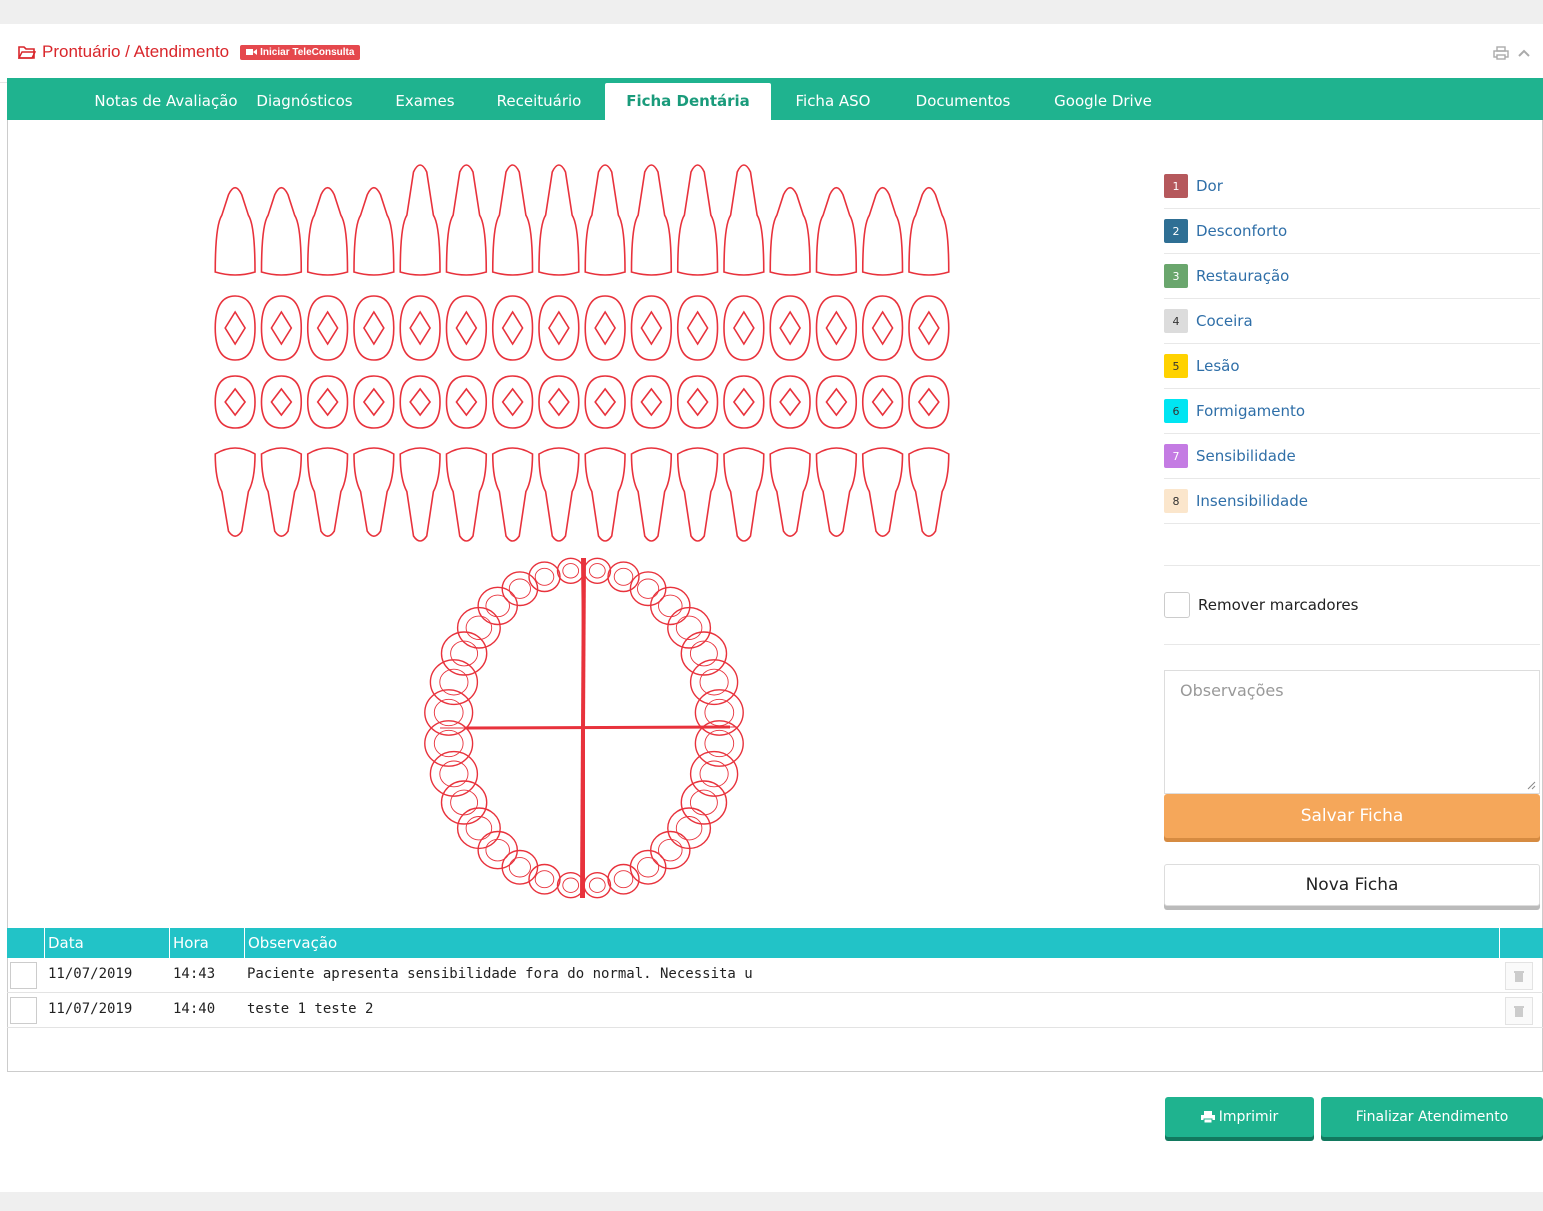 This screenshot has height=1211, width=1543. I want to click on tab-ficha-aso: Ficha ASO, so click(833, 101).